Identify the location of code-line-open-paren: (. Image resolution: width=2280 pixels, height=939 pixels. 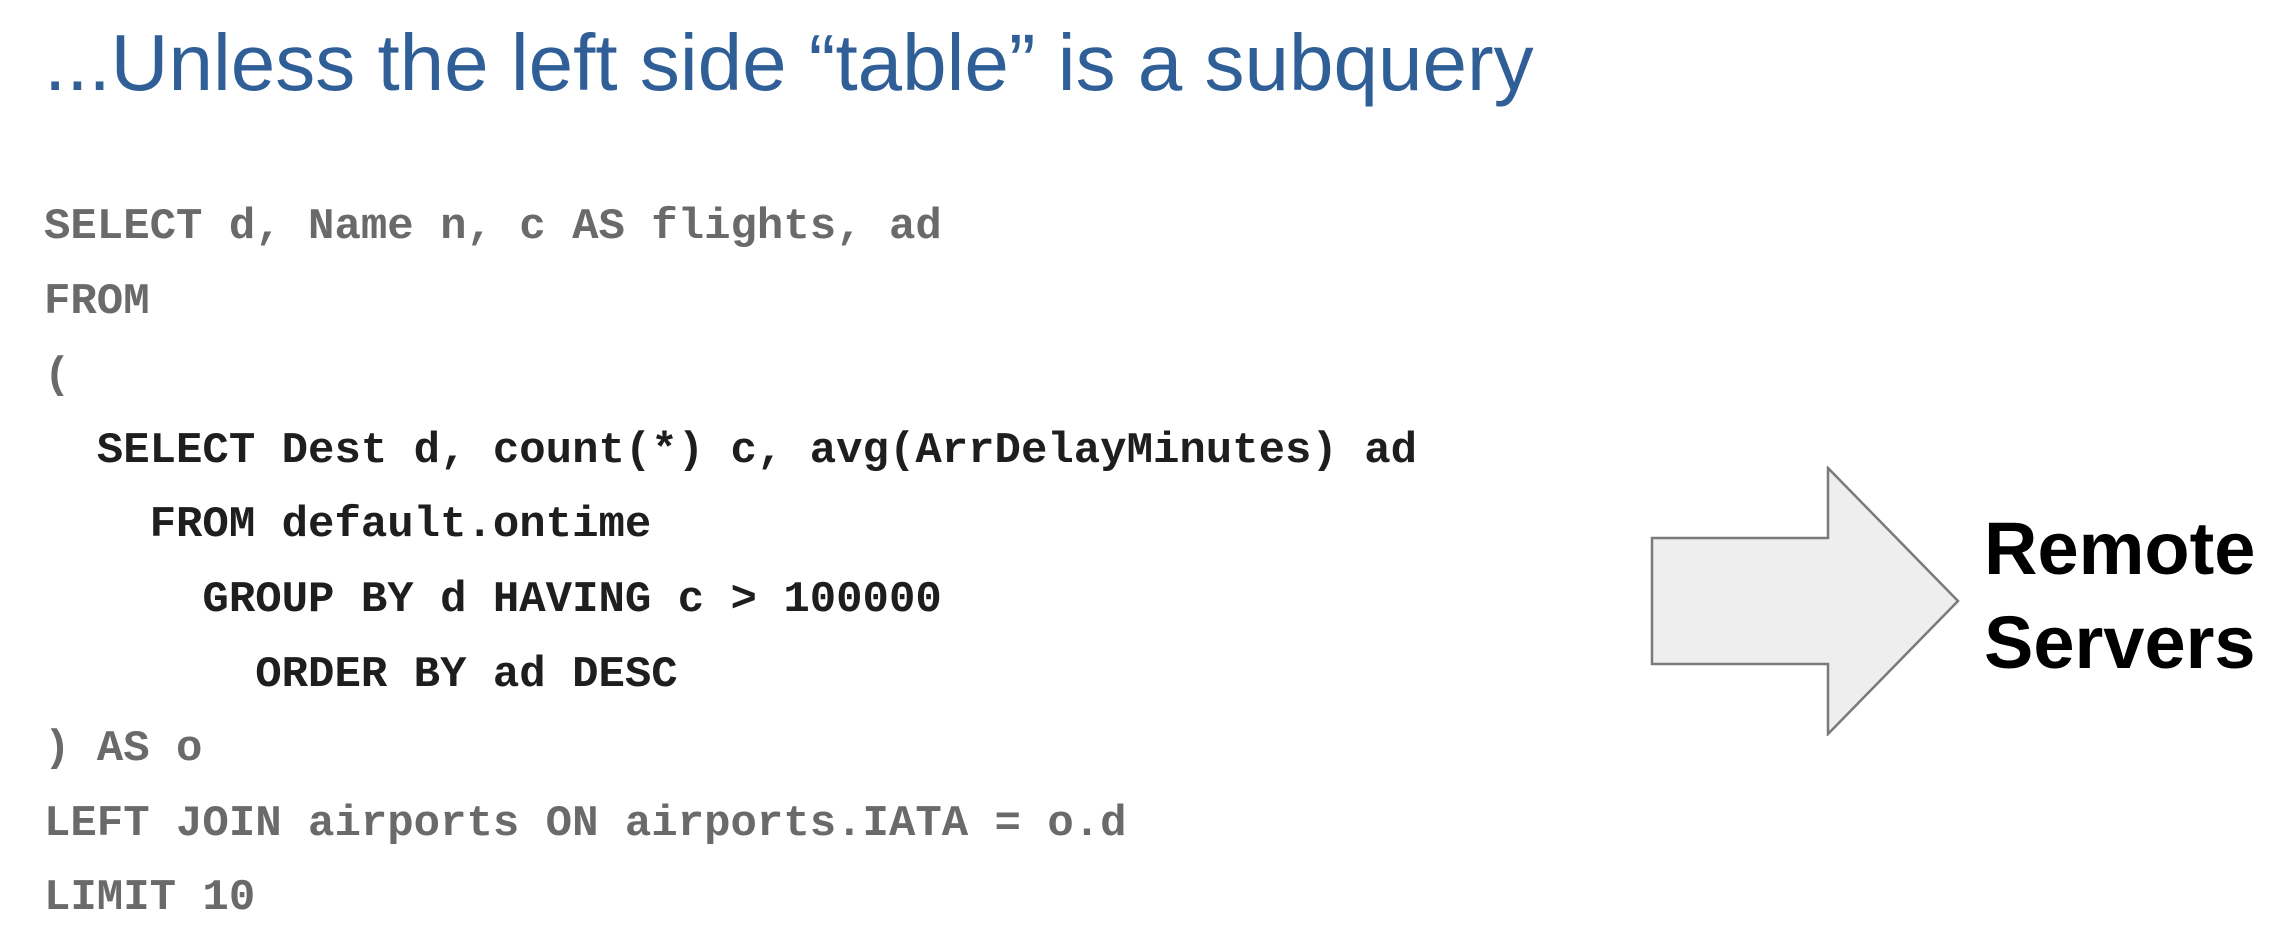
(57, 376).